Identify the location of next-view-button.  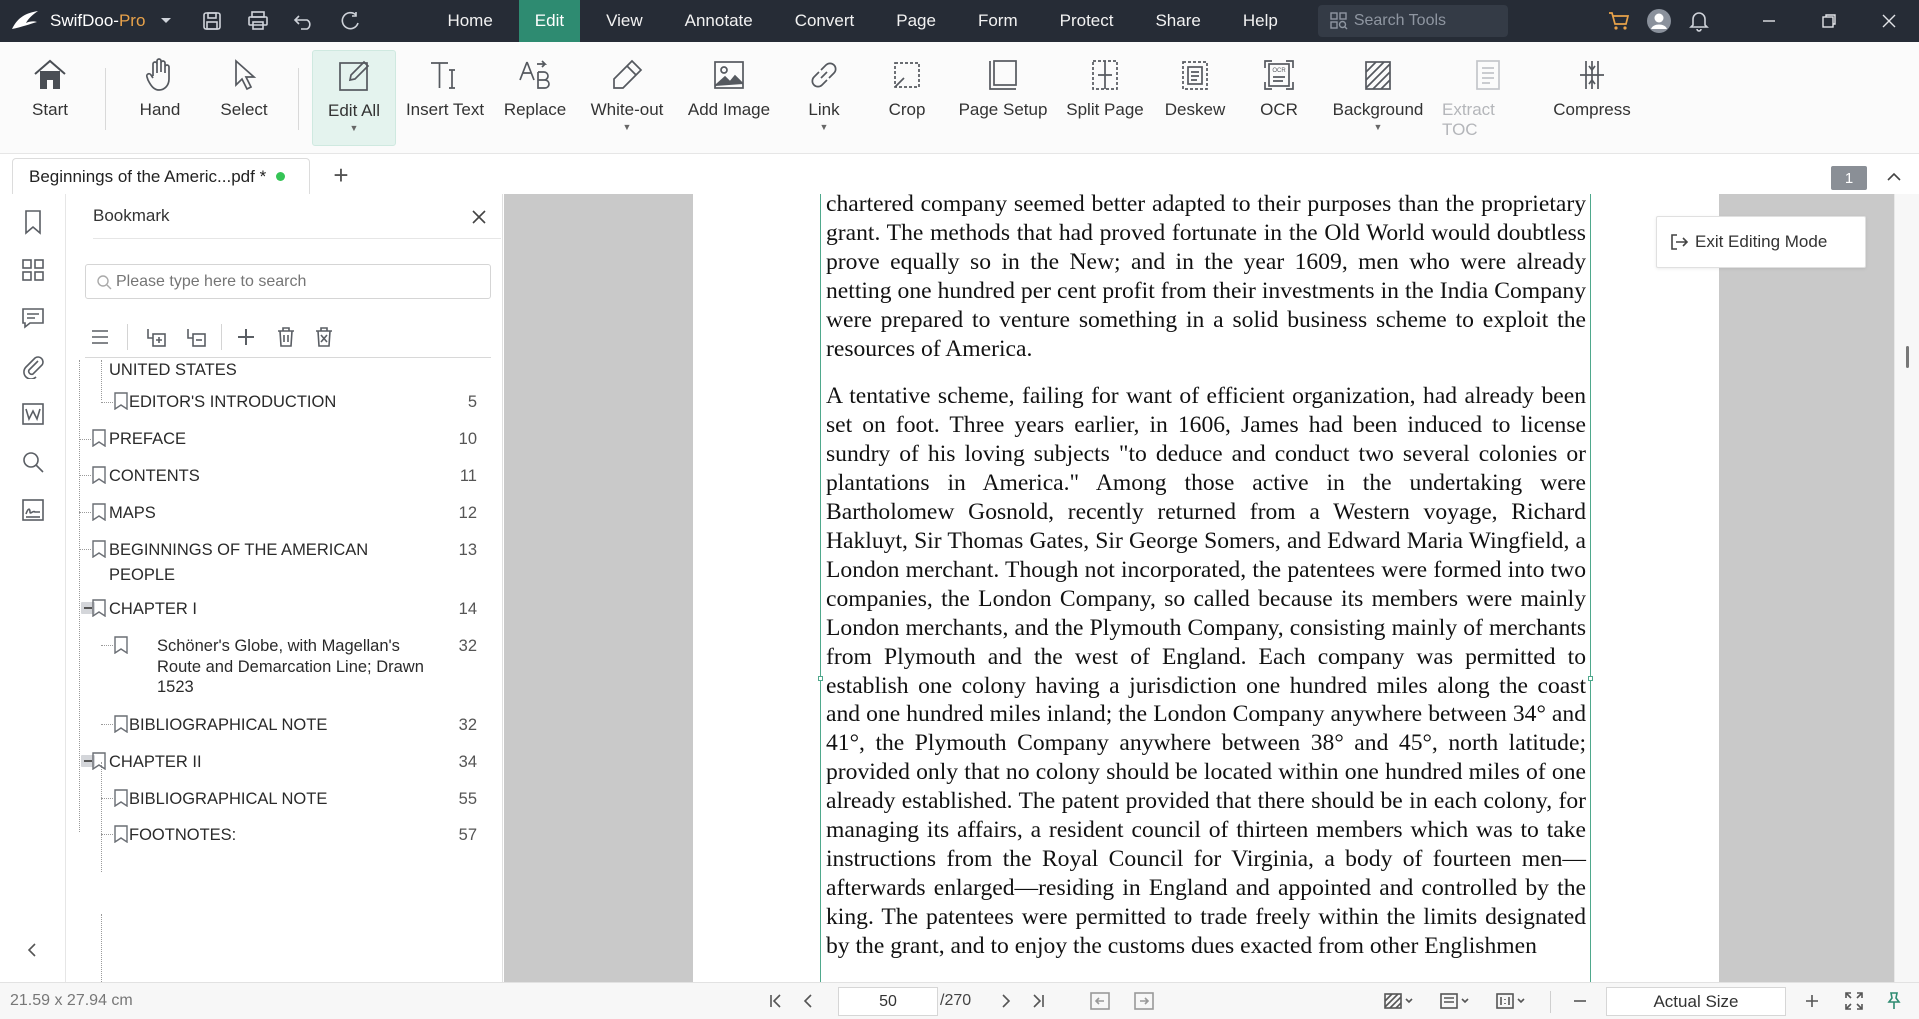
(1144, 1001).